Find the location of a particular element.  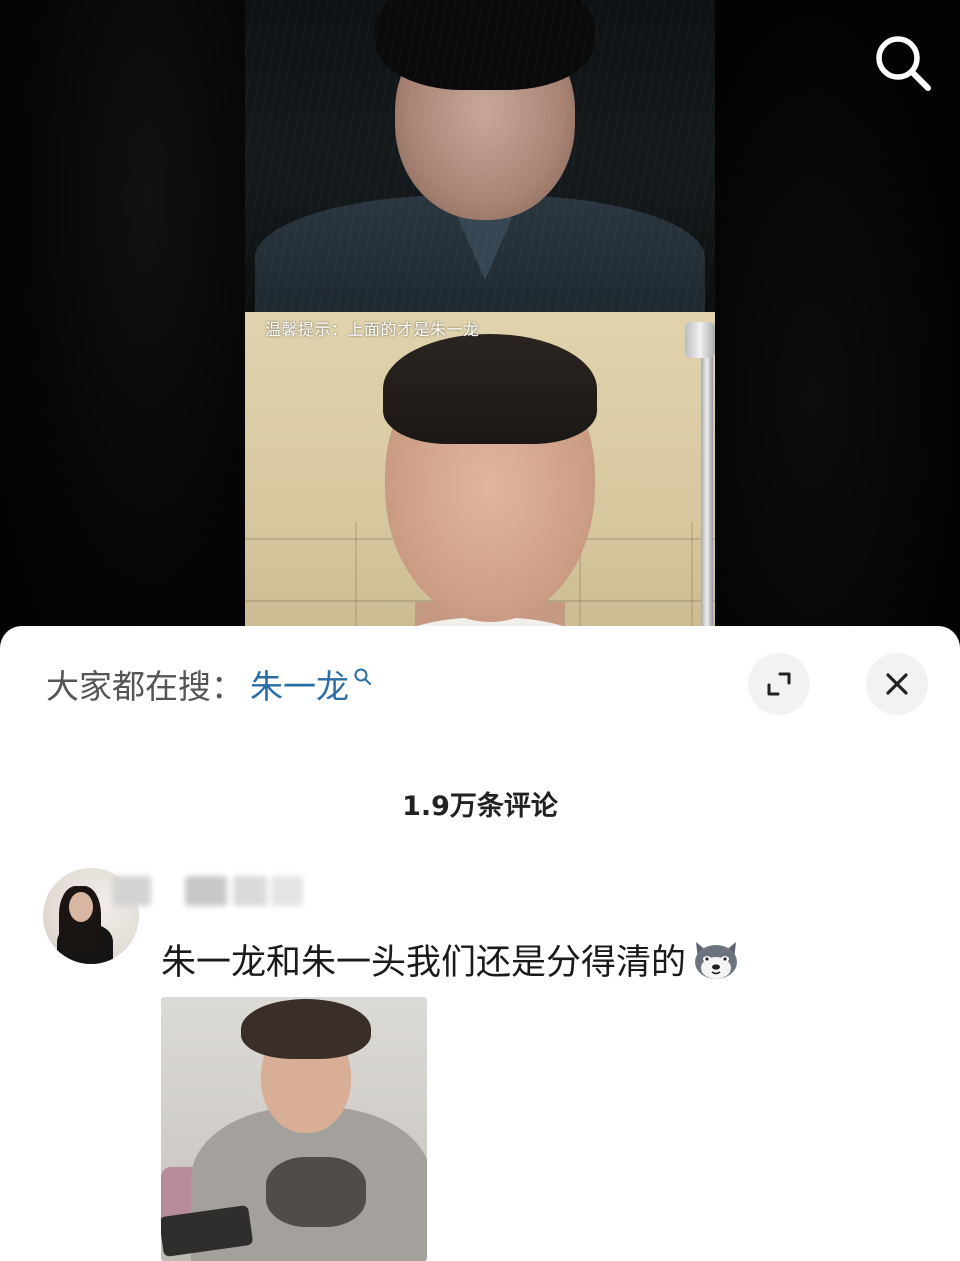

husky-dog-emoji is located at coordinates (716, 960).